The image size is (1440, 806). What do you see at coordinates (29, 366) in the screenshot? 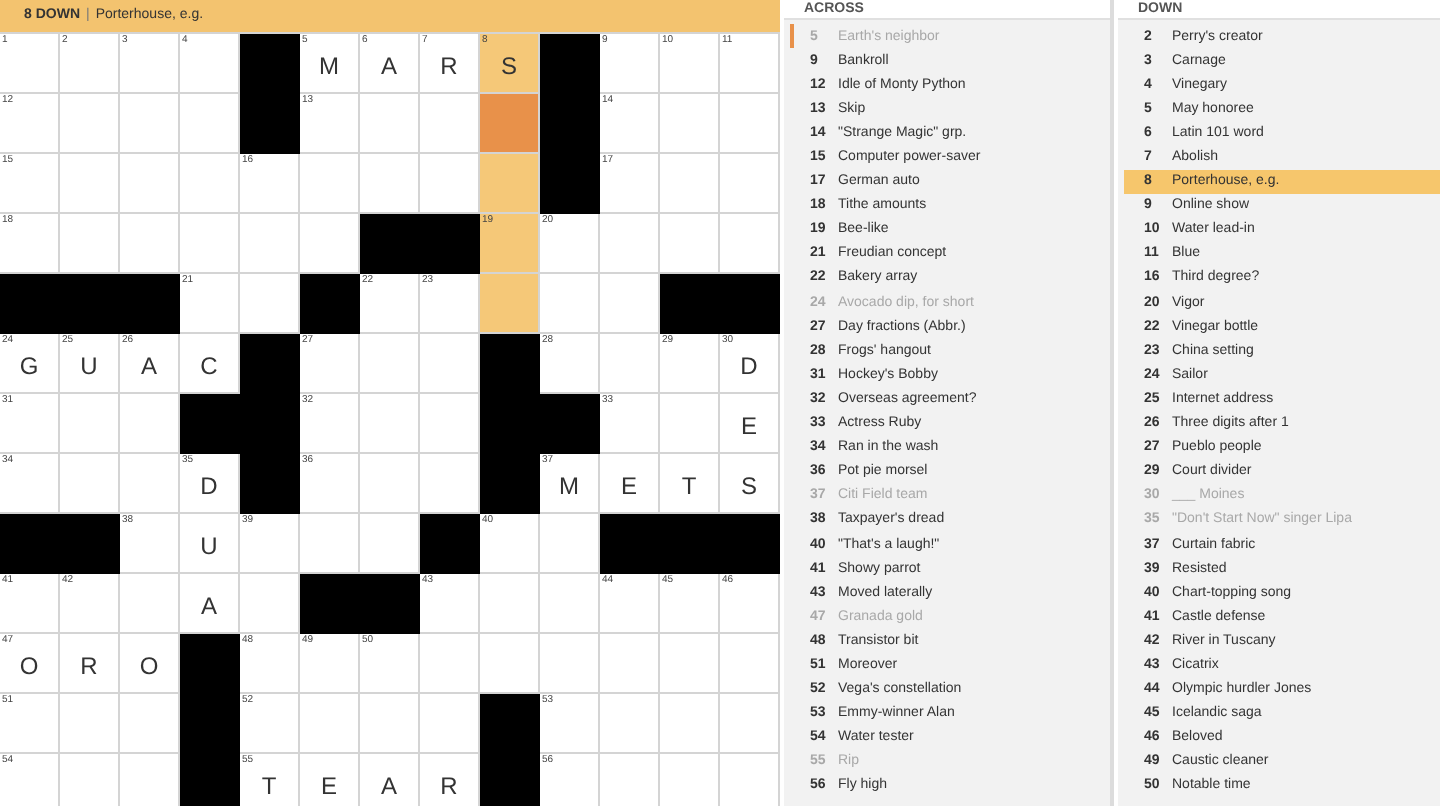
I see `cell-letter: G` at bounding box center [29, 366].